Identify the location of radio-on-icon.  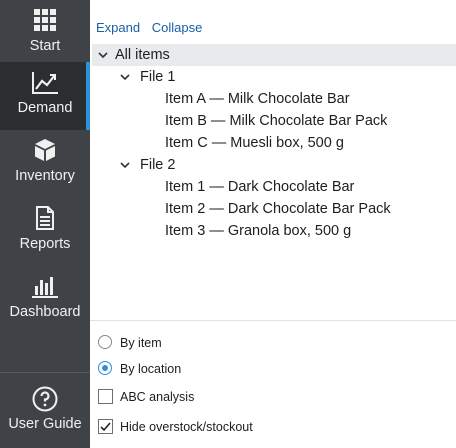
(105, 368).